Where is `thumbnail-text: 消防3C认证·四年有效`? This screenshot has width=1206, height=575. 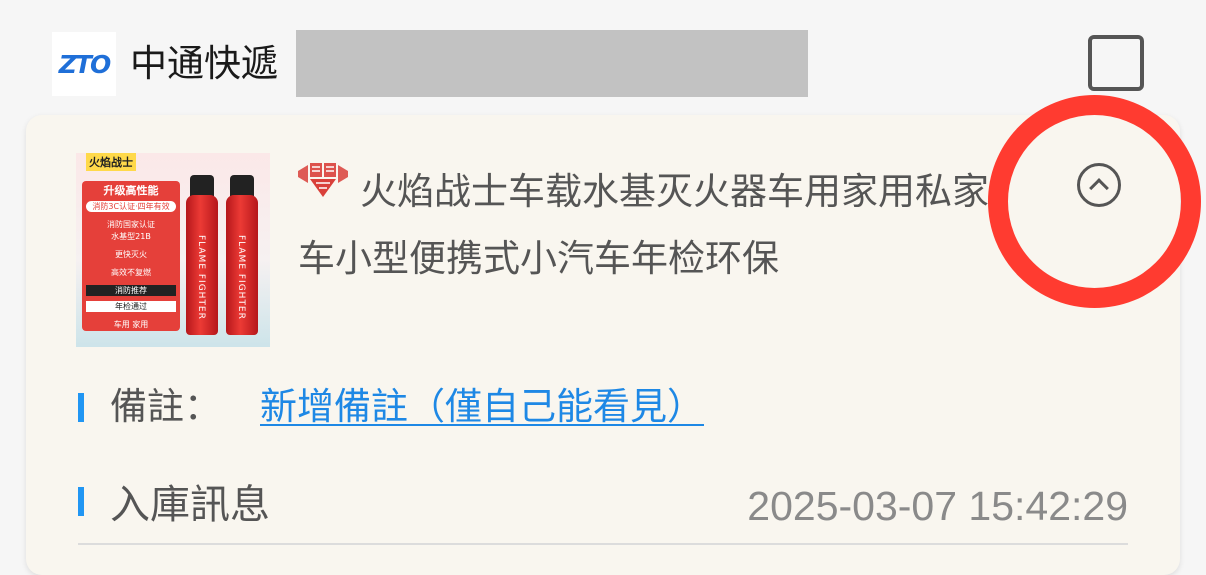
thumbnail-text: 消防3C认证·四年有效 is located at coordinates (131, 206).